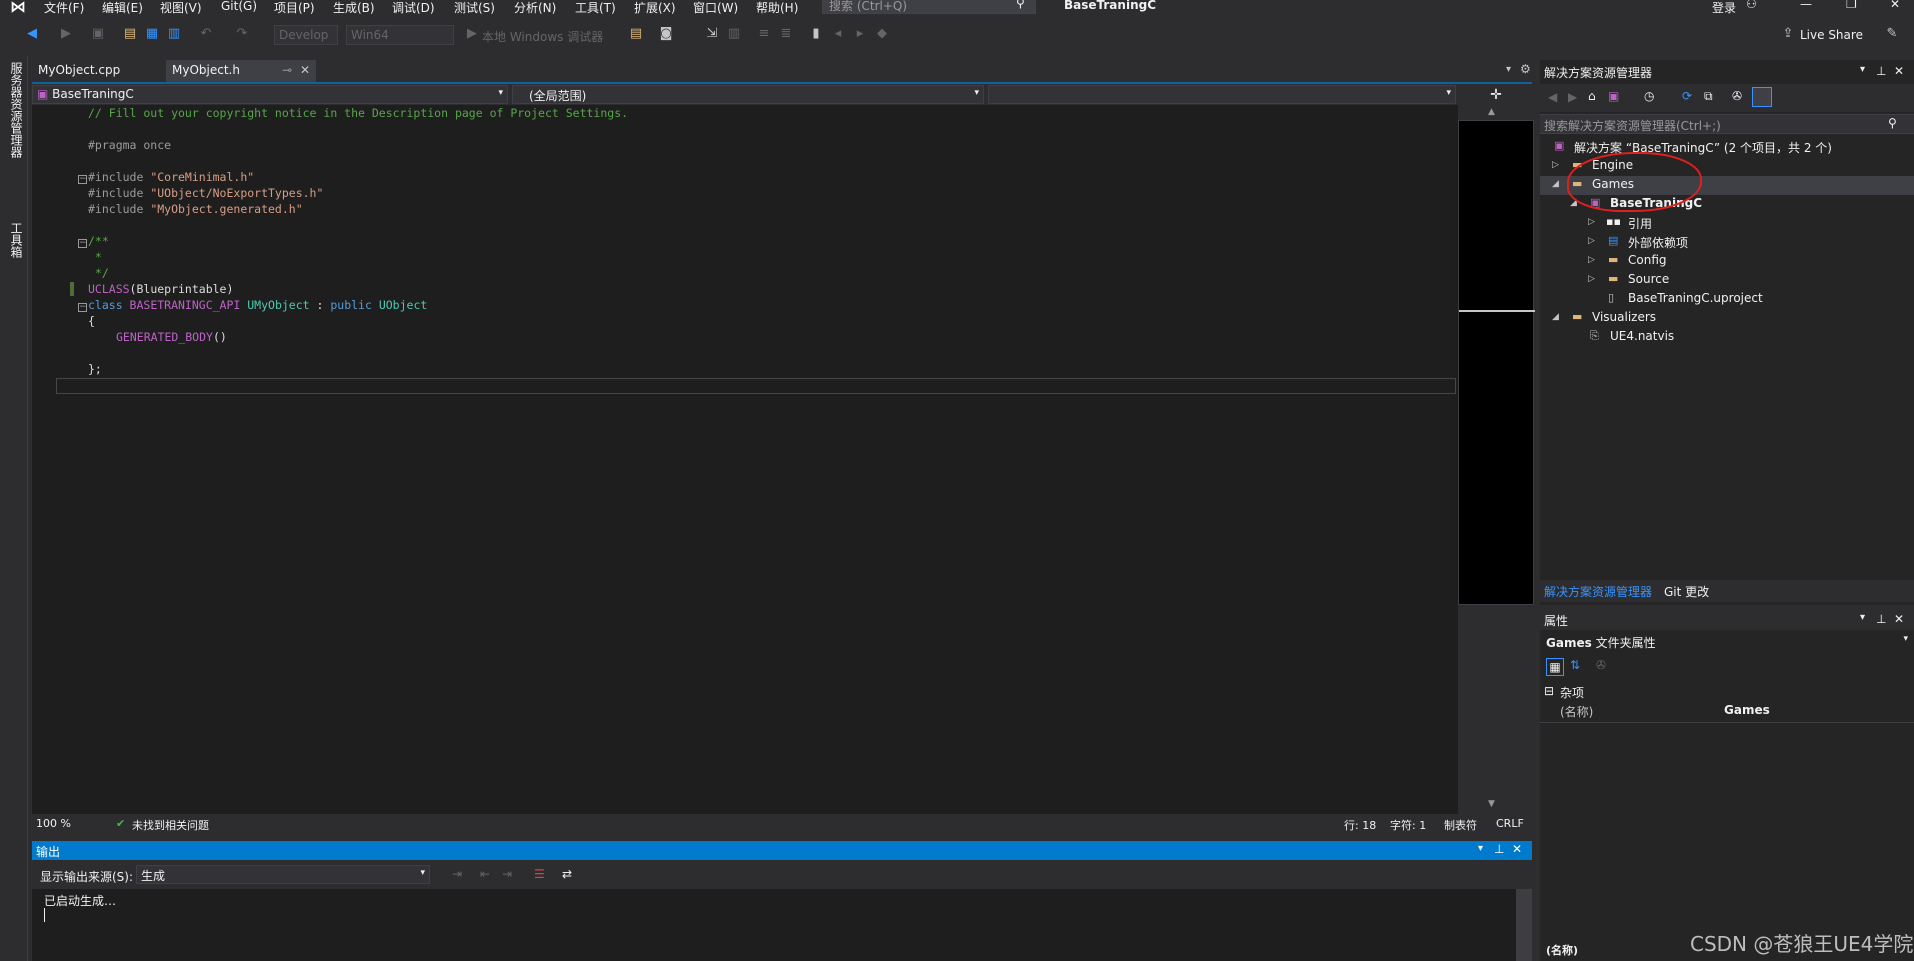 The image size is (1914, 961). What do you see at coordinates (206, 34) in the screenshot?
I see `undo-icon: ↶` at bounding box center [206, 34].